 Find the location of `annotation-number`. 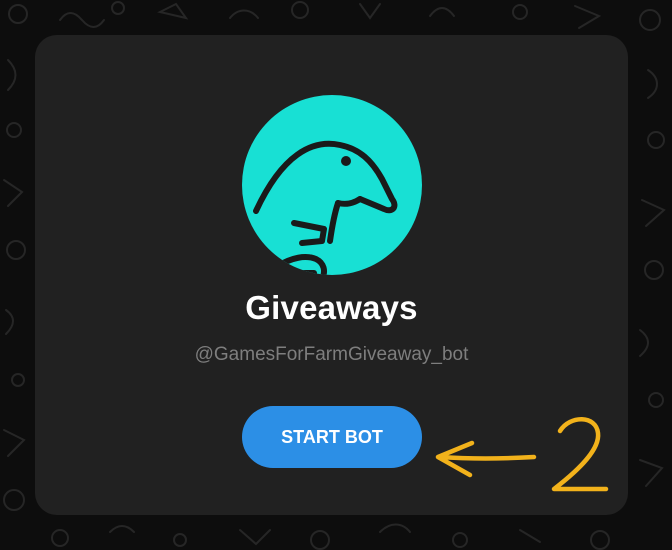

annotation-number is located at coordinates (580, 454).